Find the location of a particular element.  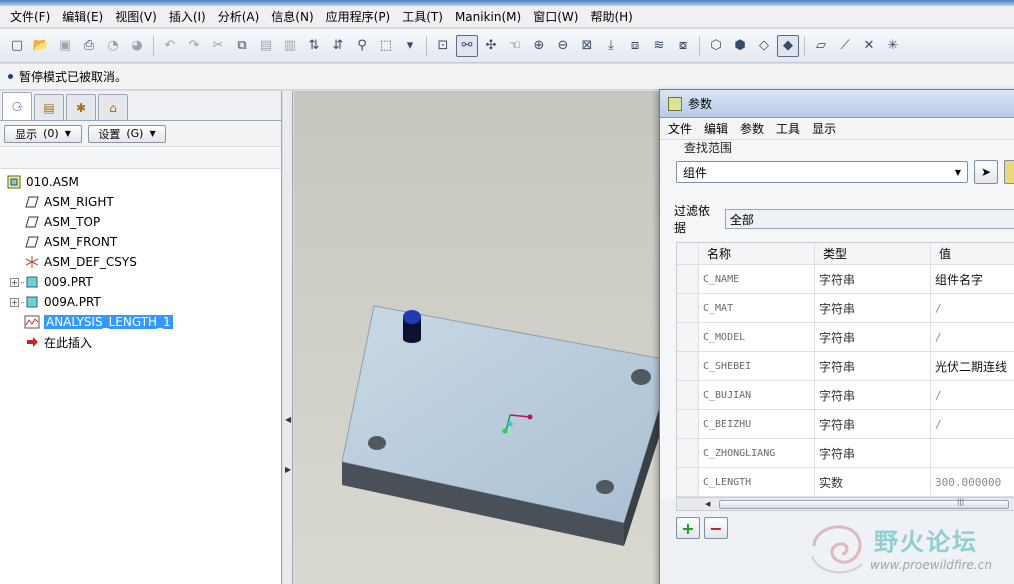

refit-icon: ⊠ is located at coordinates (587, 46).